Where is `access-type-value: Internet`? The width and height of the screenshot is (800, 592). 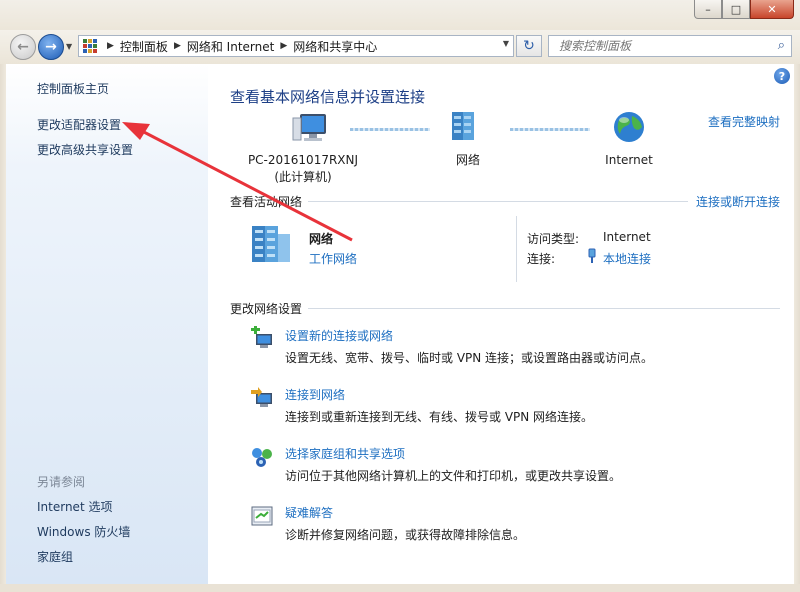 access-type-value: Internet is located at coordinates (627, 237).